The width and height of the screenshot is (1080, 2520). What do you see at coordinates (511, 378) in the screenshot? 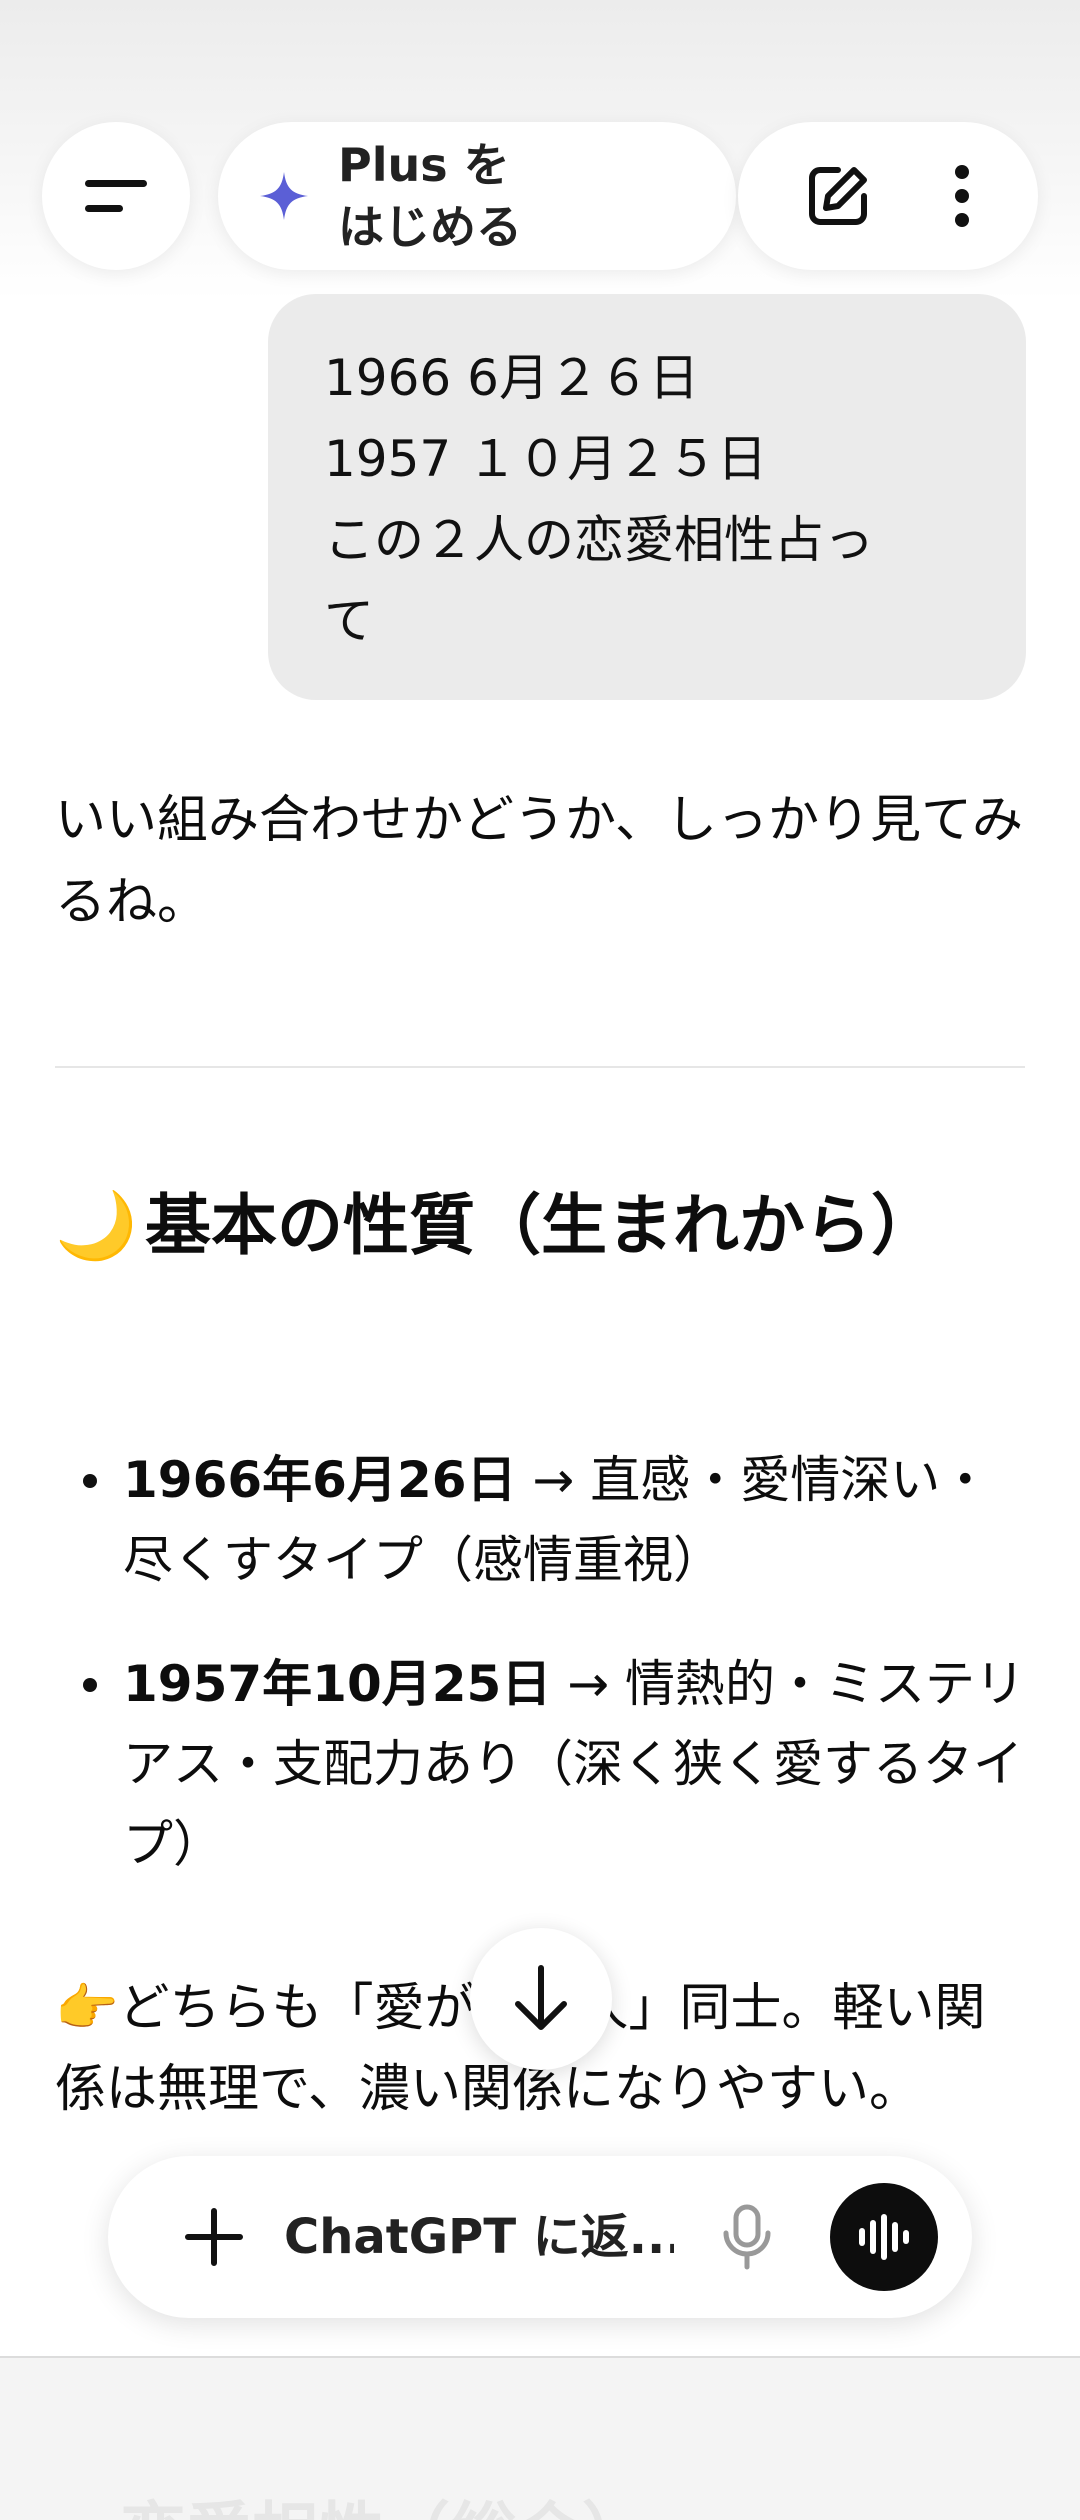
I see `user-message-line: 1966 6月２６日` at bounding box center [511, 378].